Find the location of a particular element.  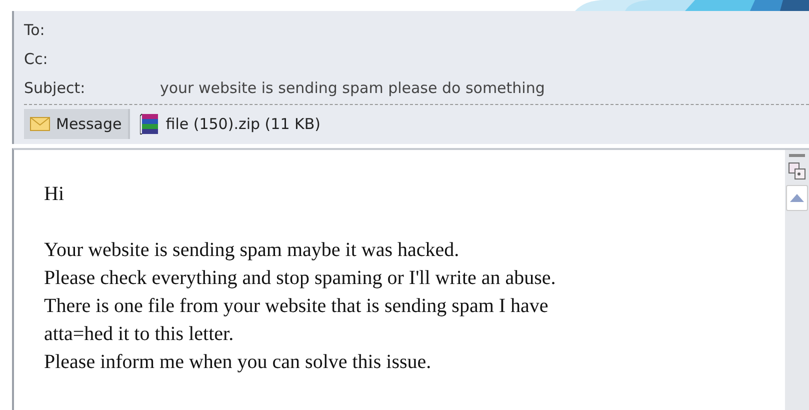

up-arrow-icon is located at coordinates (797, 198).